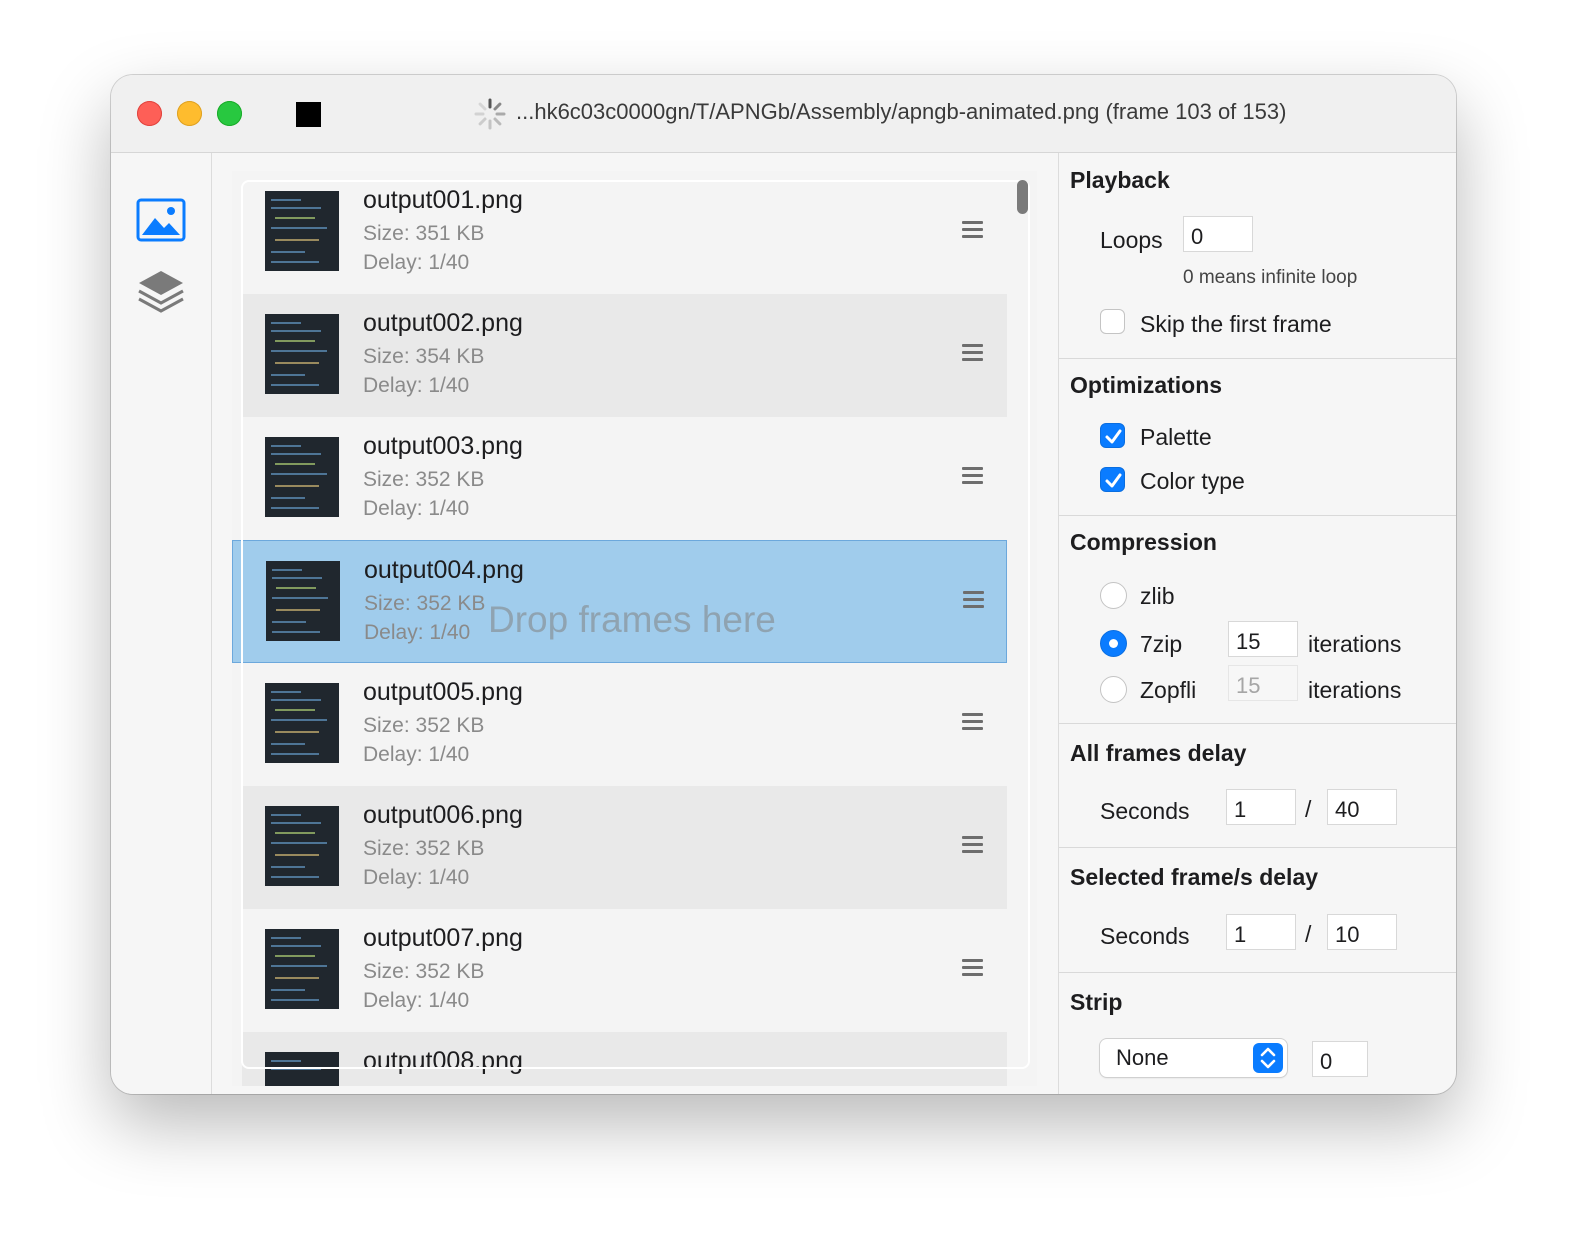 This screenshot has width=1578, height=1250. What do you see at coordinates (1261, 932) in the screenshot?
I see `selected-frames-delay-numerator: 1` at bounding box center [1261, 932].